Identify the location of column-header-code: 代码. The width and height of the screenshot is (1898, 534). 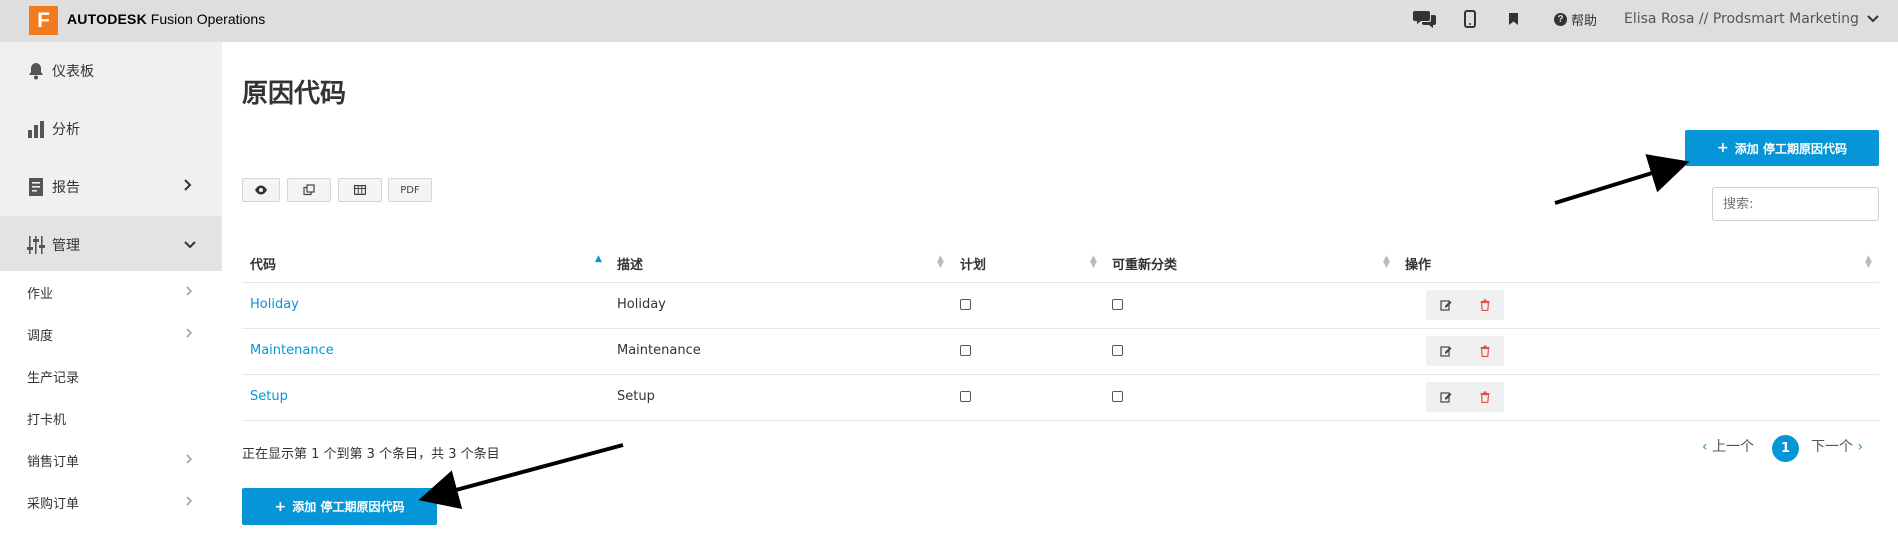
(263, 263).